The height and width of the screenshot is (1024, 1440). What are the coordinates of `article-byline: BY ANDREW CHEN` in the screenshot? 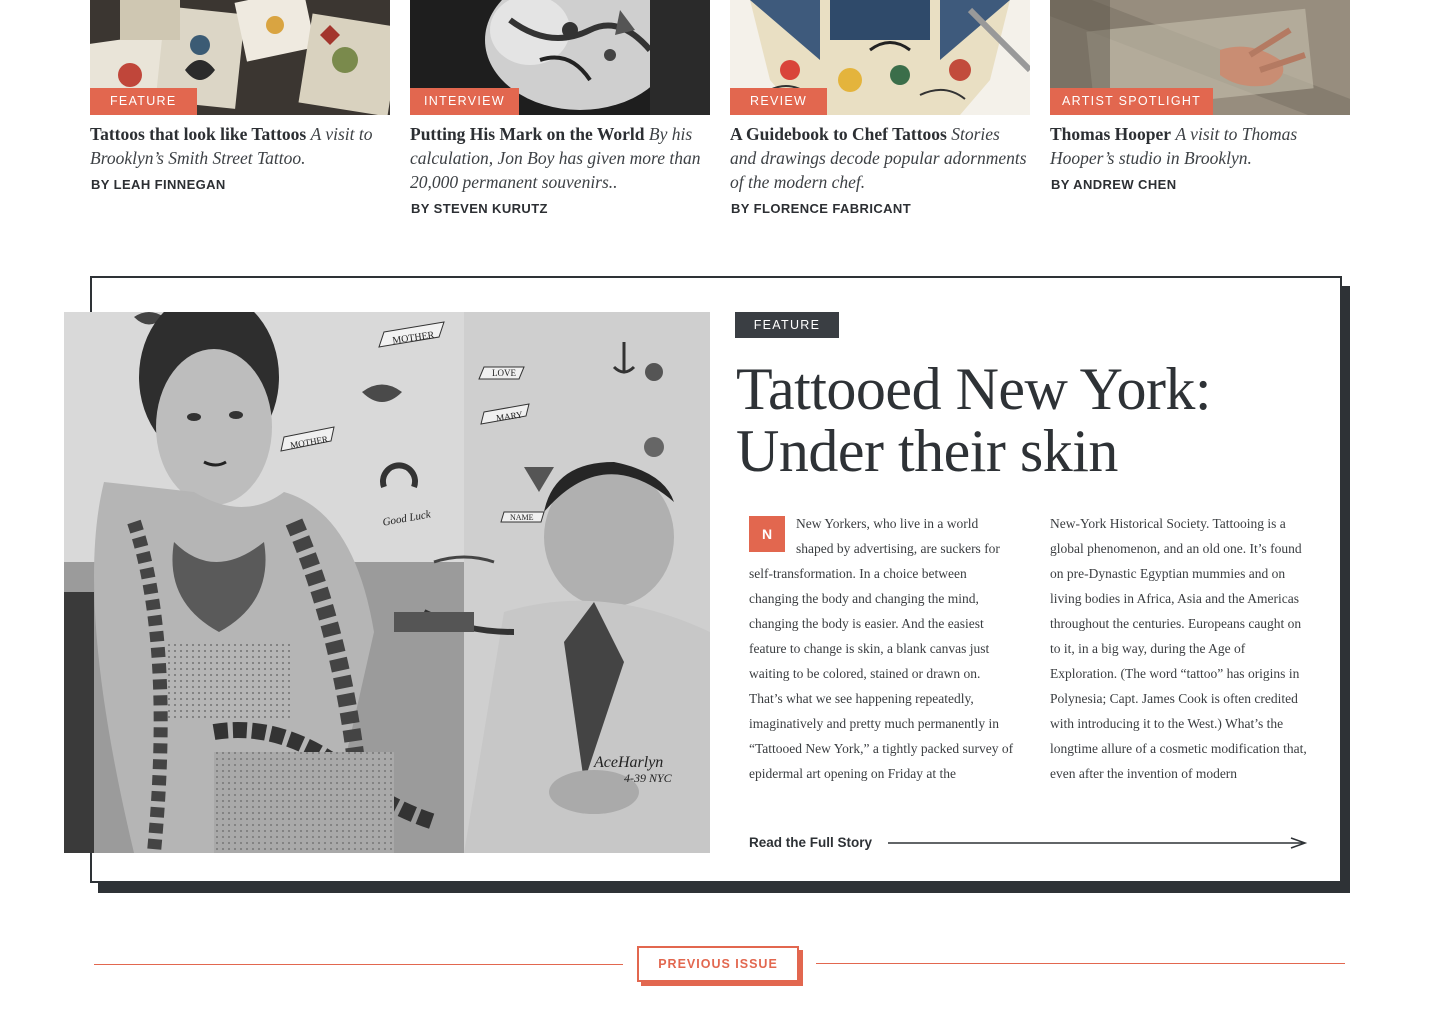 It's located at (1200, 184).